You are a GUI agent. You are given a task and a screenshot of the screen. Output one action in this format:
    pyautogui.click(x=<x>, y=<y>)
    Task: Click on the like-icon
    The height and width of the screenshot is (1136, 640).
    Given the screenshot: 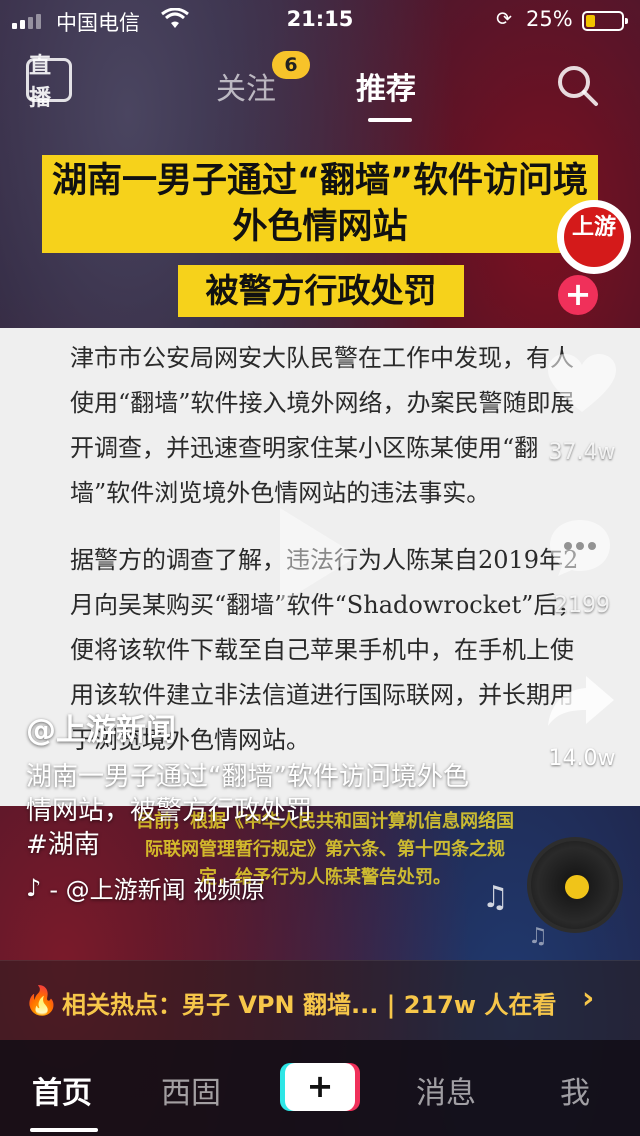 What is the action you would take?
    pyautogui.click(x=582, y=384)
    